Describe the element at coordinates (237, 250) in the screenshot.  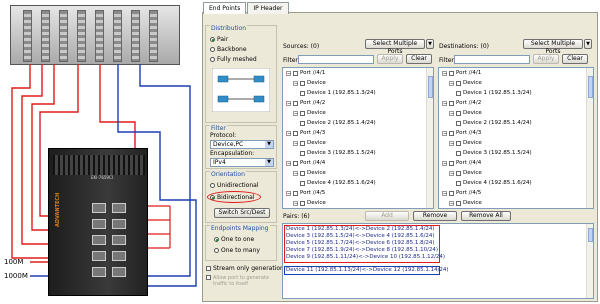
I see `radio-one-to-many: One to many` at that location.